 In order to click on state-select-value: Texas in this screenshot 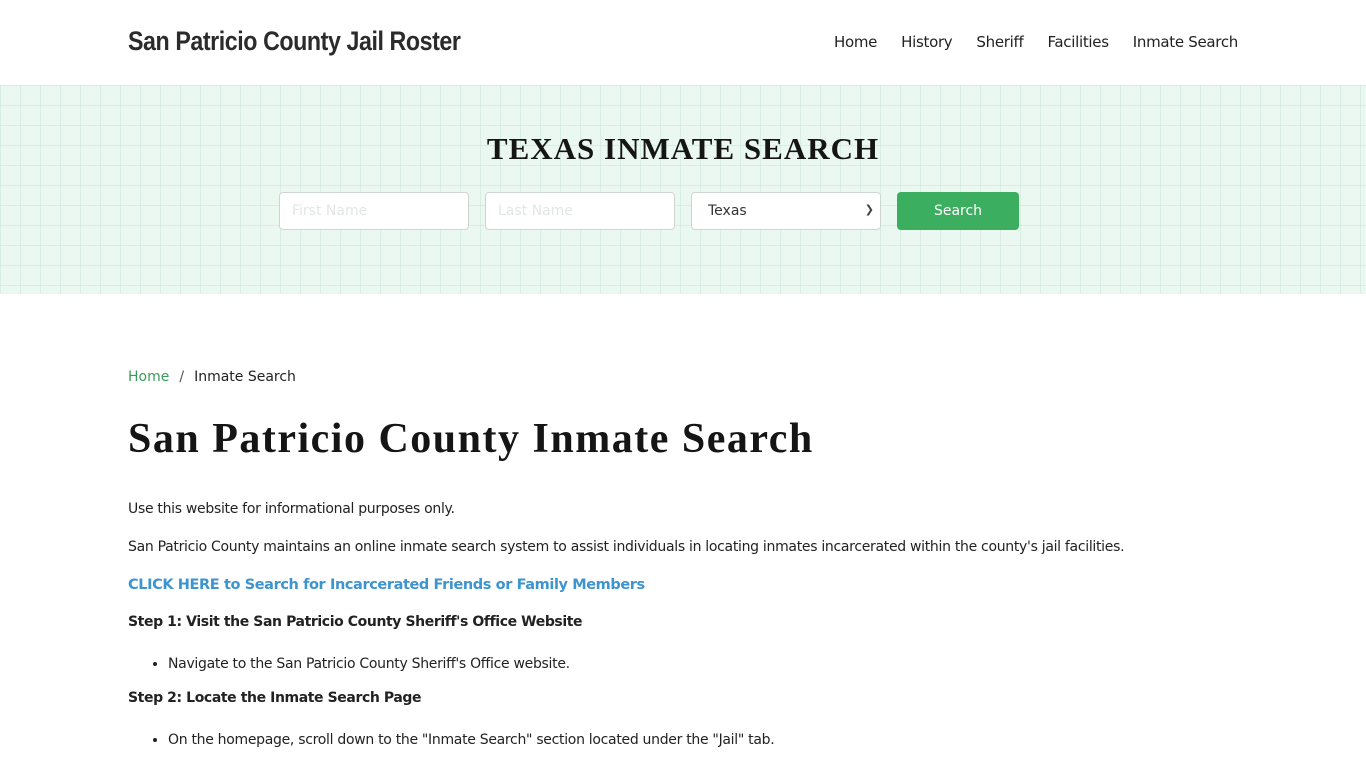, I will do `click(727, 211)`.